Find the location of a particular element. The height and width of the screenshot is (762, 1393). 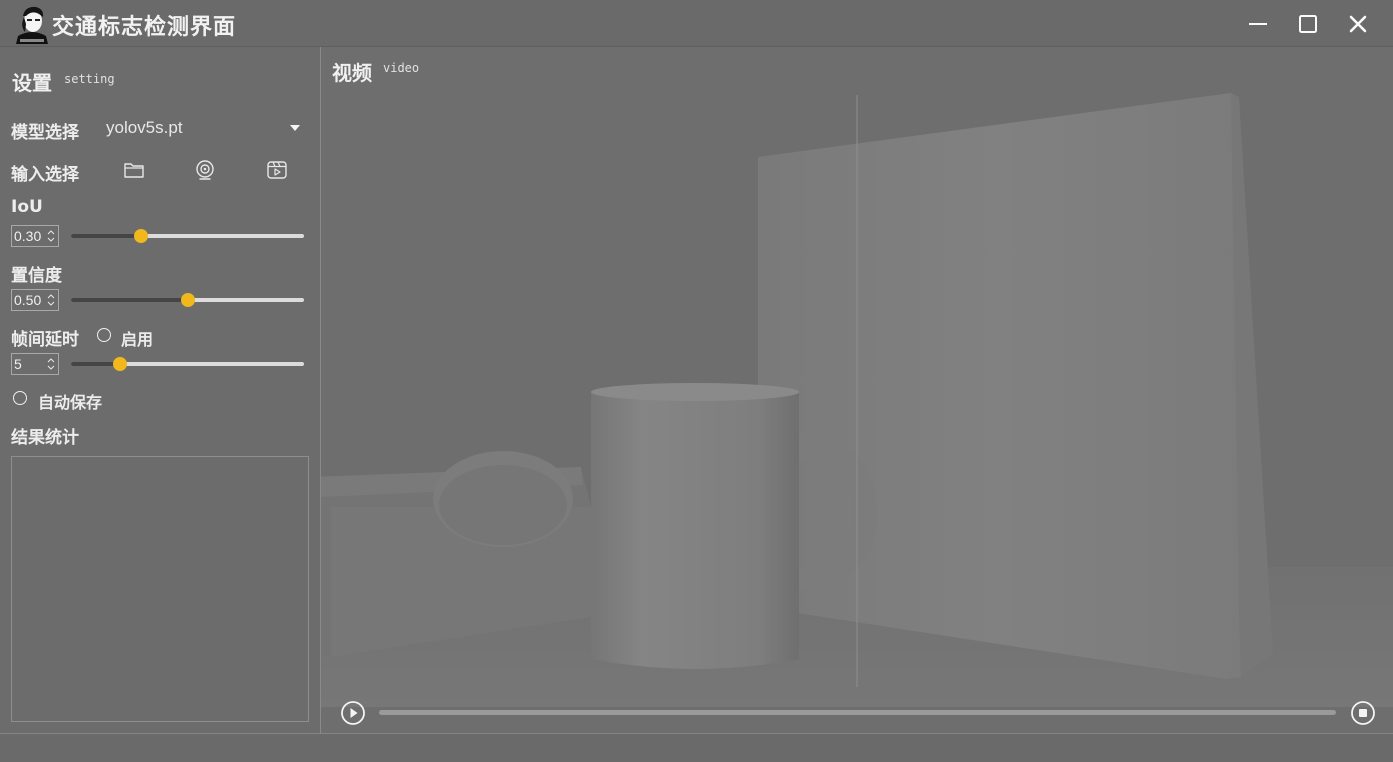

app-logo-icon is located at coordinates (32, 24).